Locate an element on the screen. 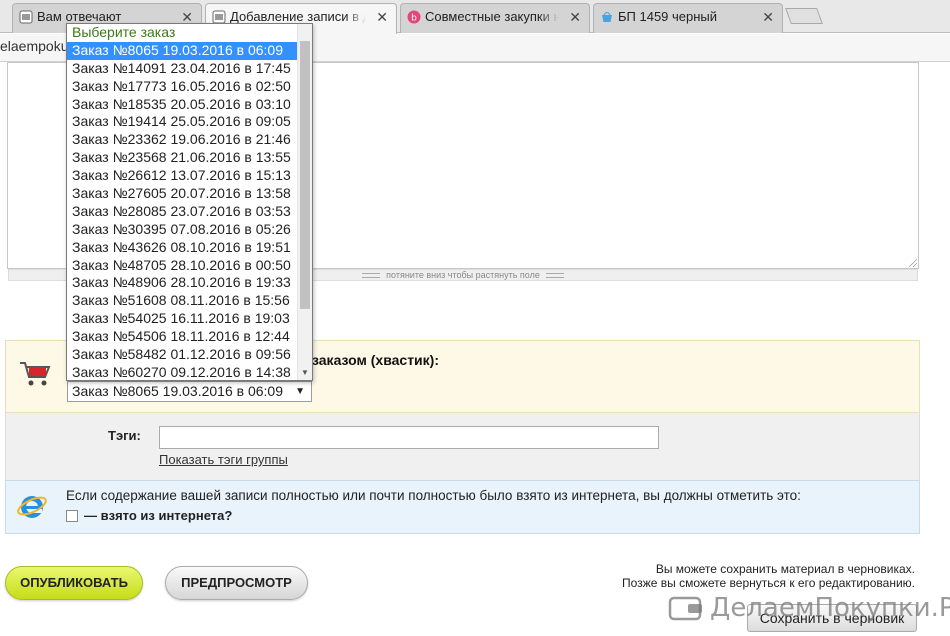 Image resolution: width=950 pixels, height=636 pixels. order-option: Заказ №51608 08.11.2016 в 15:56 is located at coordinates (182, 301).